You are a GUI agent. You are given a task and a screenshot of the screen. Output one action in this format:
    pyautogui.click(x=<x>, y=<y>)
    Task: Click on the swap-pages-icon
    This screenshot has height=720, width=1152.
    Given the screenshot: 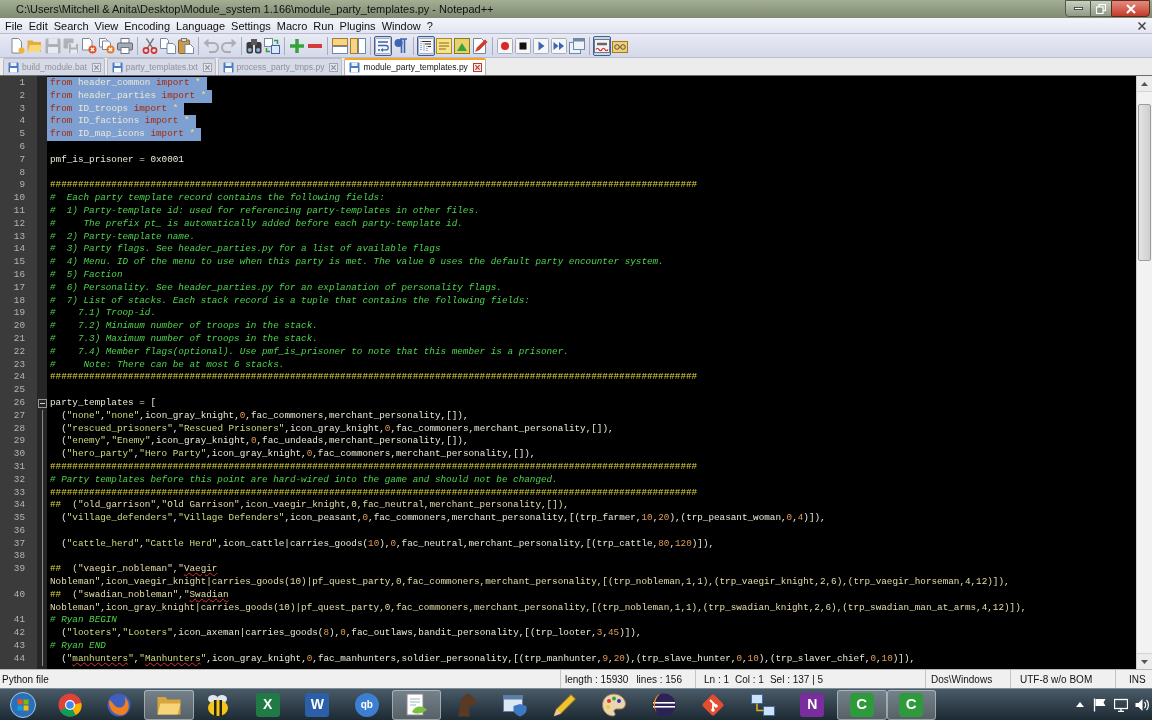 What is the action you would take?
    pyautogui.click(x=272, y=45)
    